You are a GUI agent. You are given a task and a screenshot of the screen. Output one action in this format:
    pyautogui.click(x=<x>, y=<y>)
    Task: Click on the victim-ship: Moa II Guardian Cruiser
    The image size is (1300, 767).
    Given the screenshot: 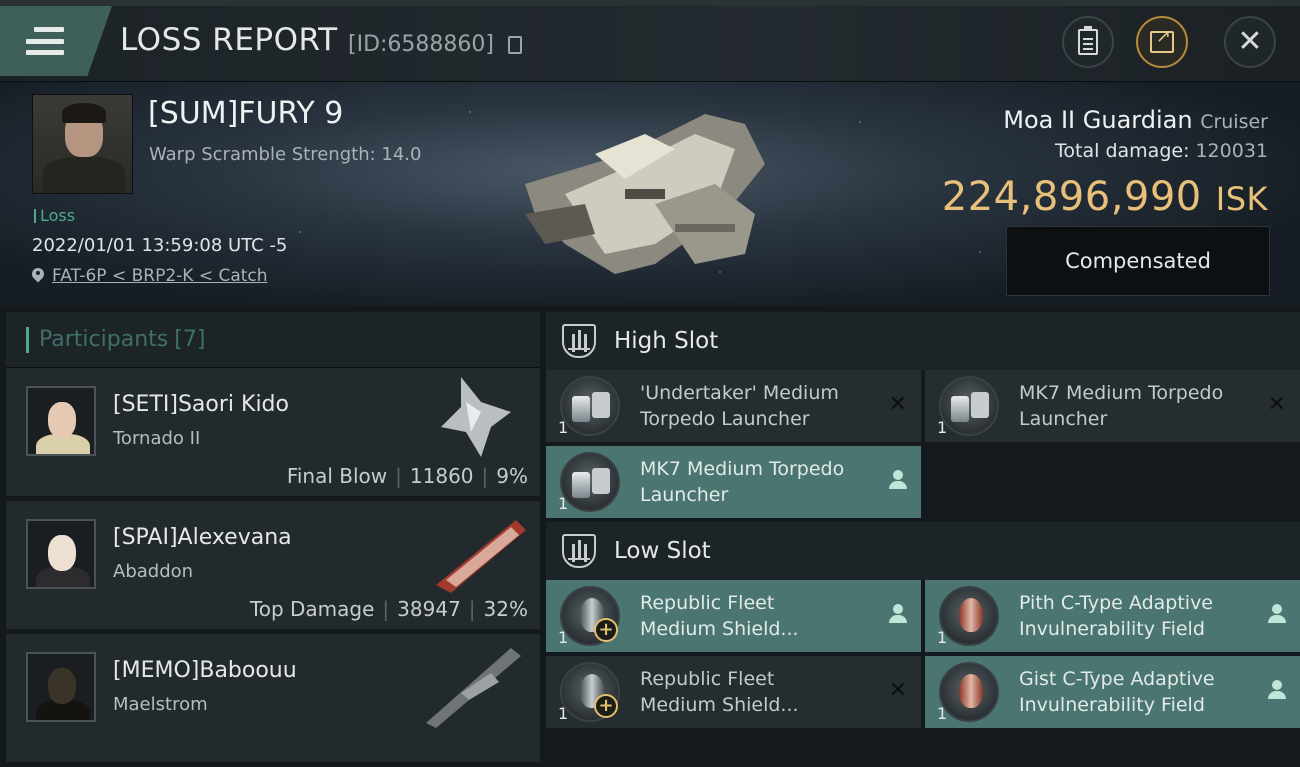 What is the action you would take?
    pyautogui.click(x=1135, y=120)
    